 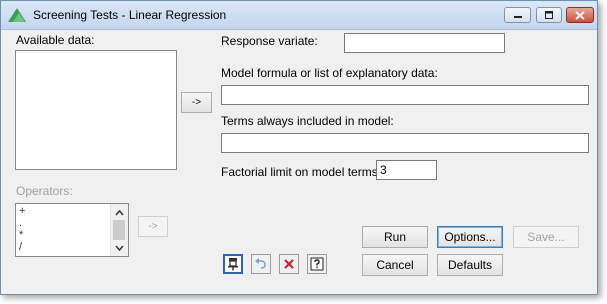 I want to click on clear-button, so click(x=289, y=264).